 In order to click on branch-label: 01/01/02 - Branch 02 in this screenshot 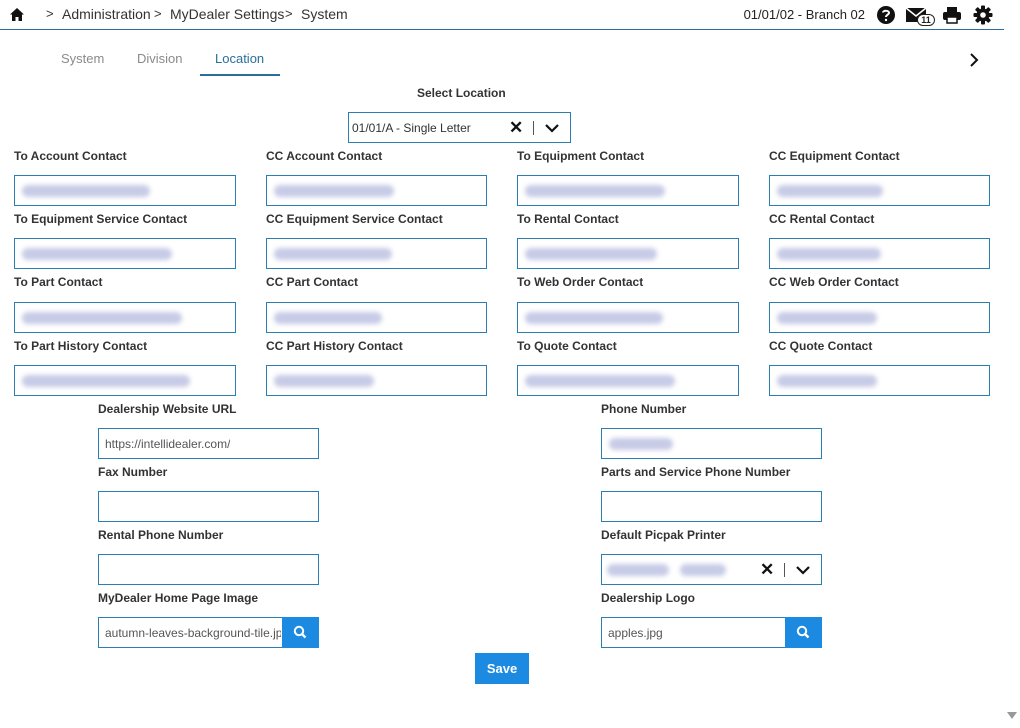, I will do `click(804, 14)`.